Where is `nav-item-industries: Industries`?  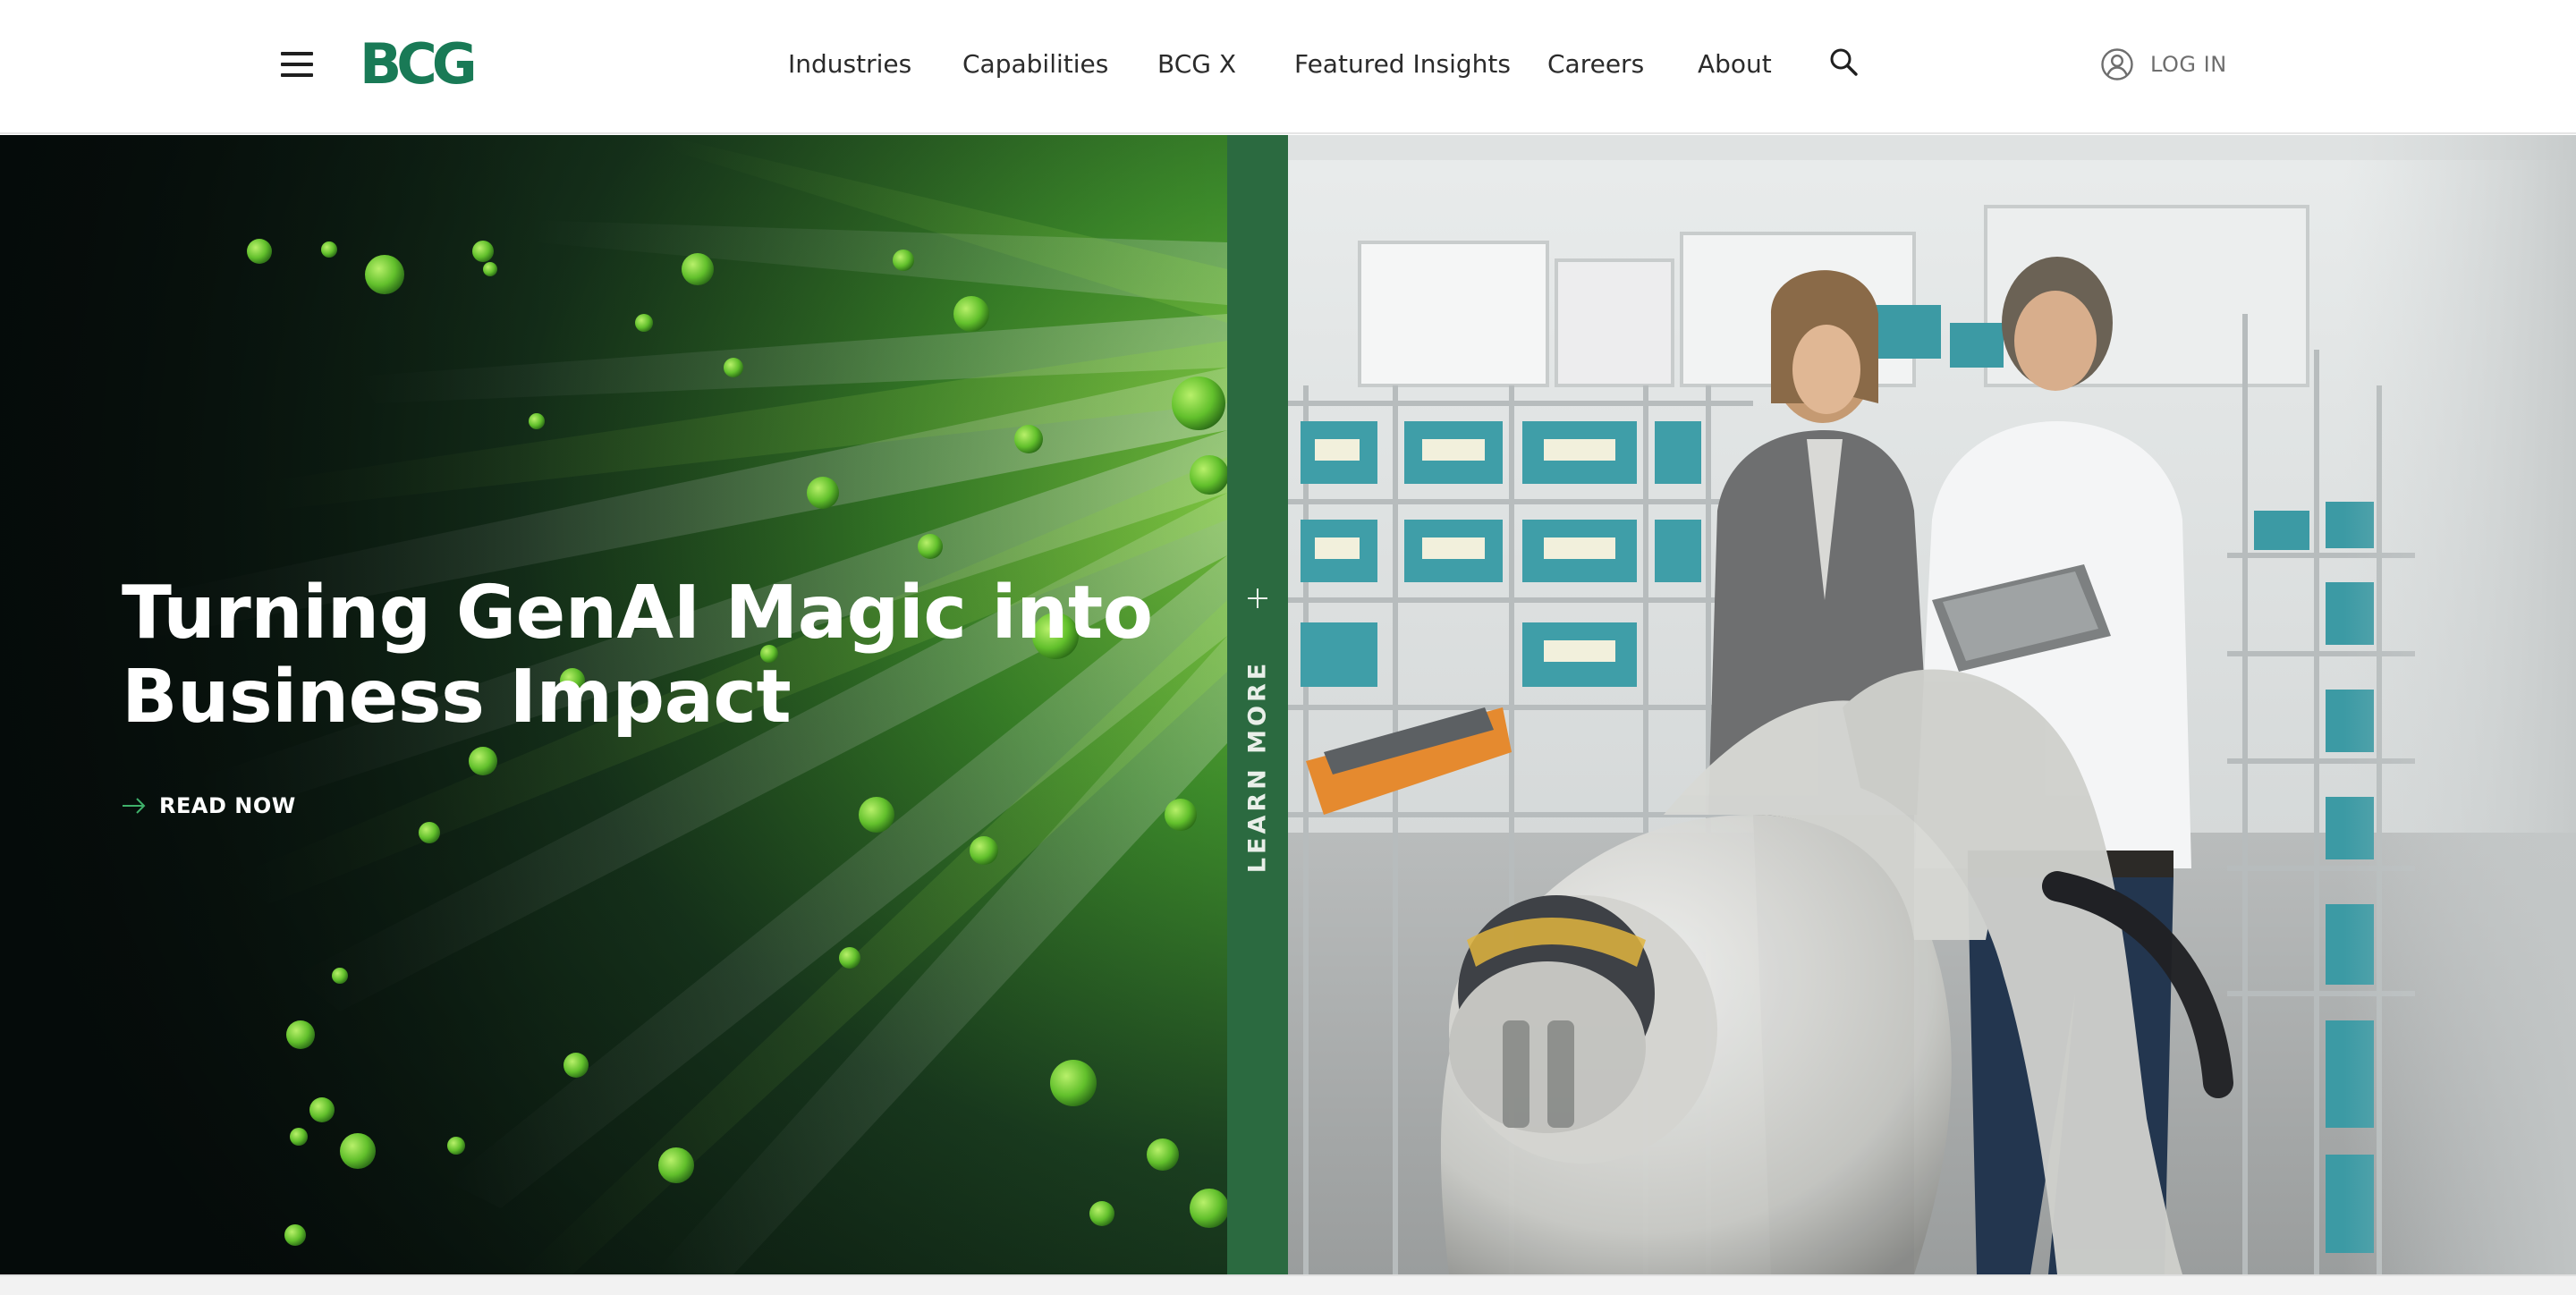
nav-item-industries: Industries is located at coordinates (849, 64).